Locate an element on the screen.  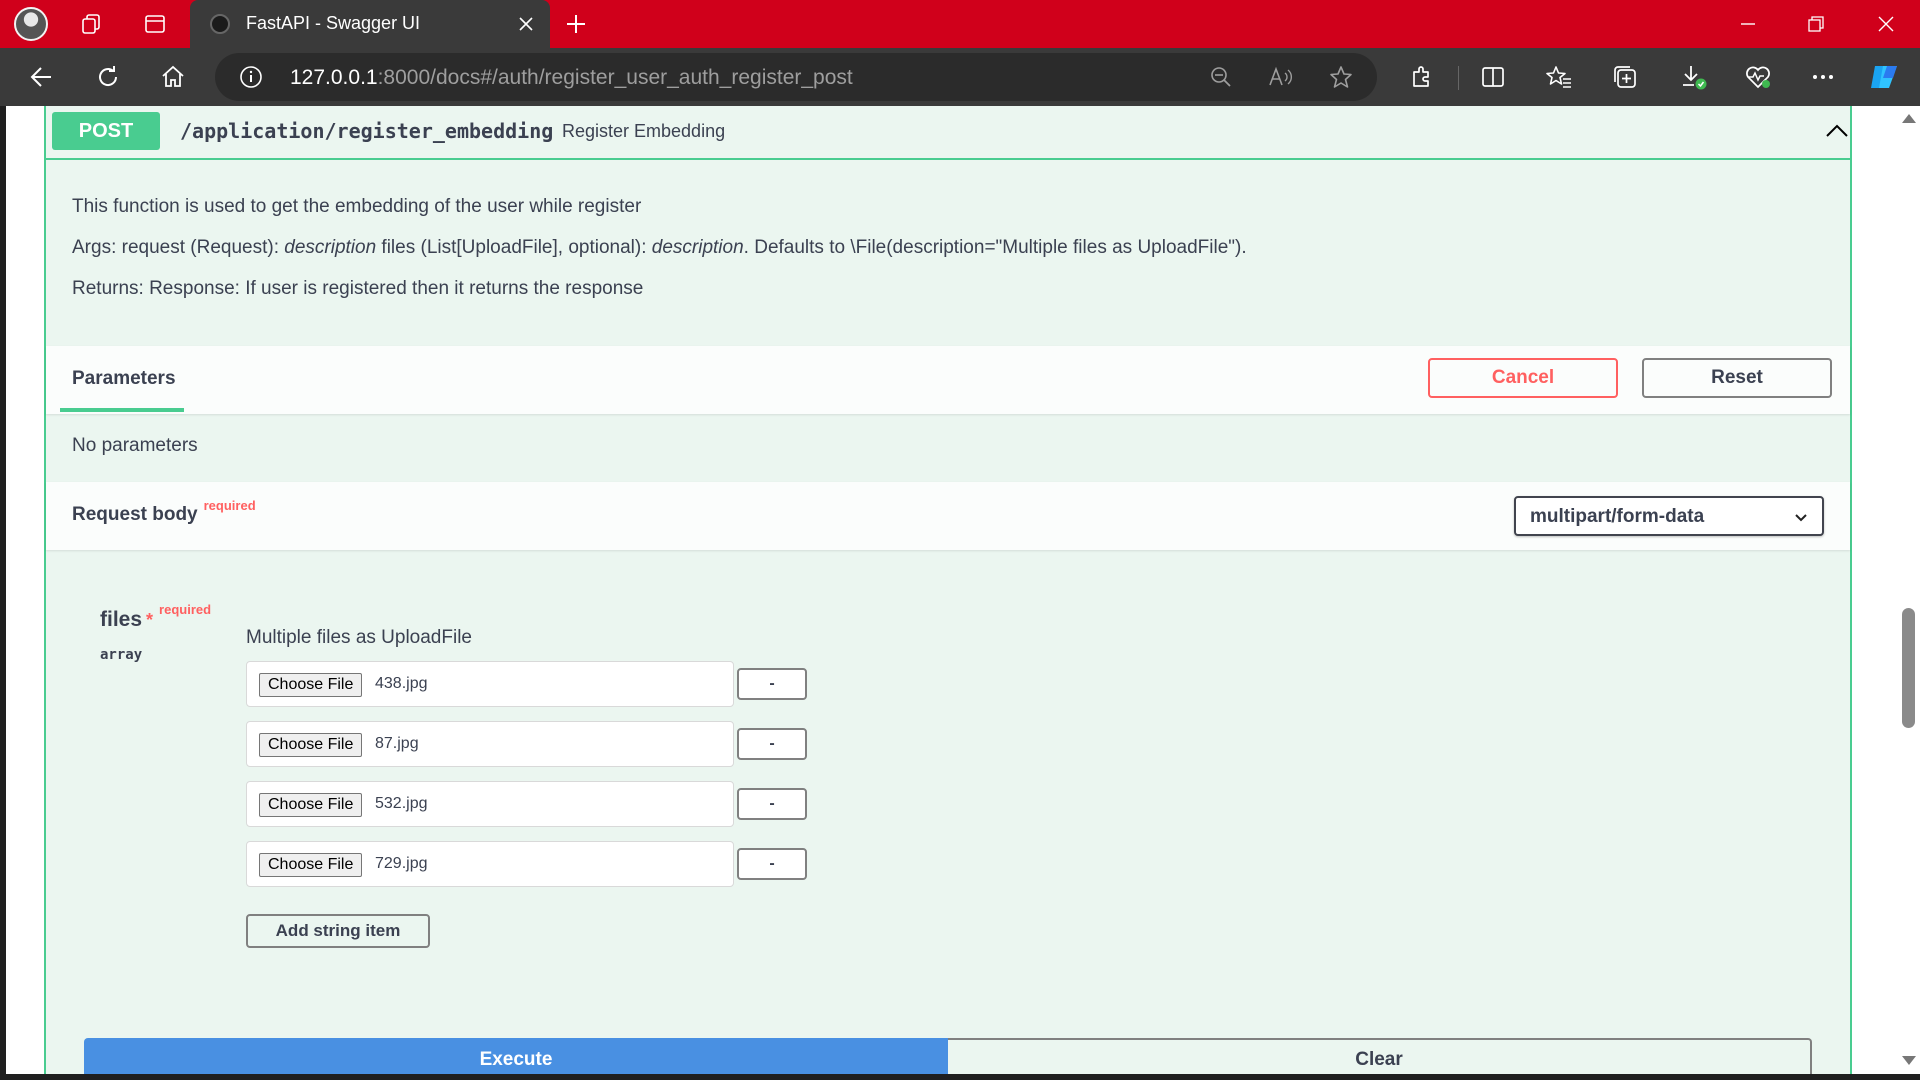
cancel-button: Cancel is located at coordinates (1523, 378).